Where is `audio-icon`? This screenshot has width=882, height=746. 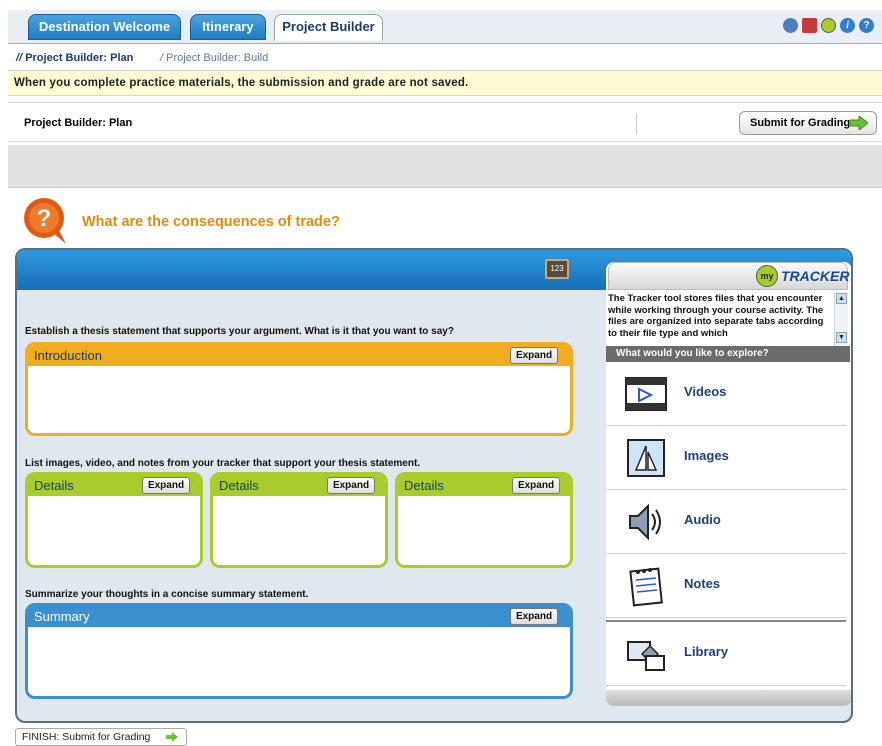
audio-icon is located at coordinates (645, 522).